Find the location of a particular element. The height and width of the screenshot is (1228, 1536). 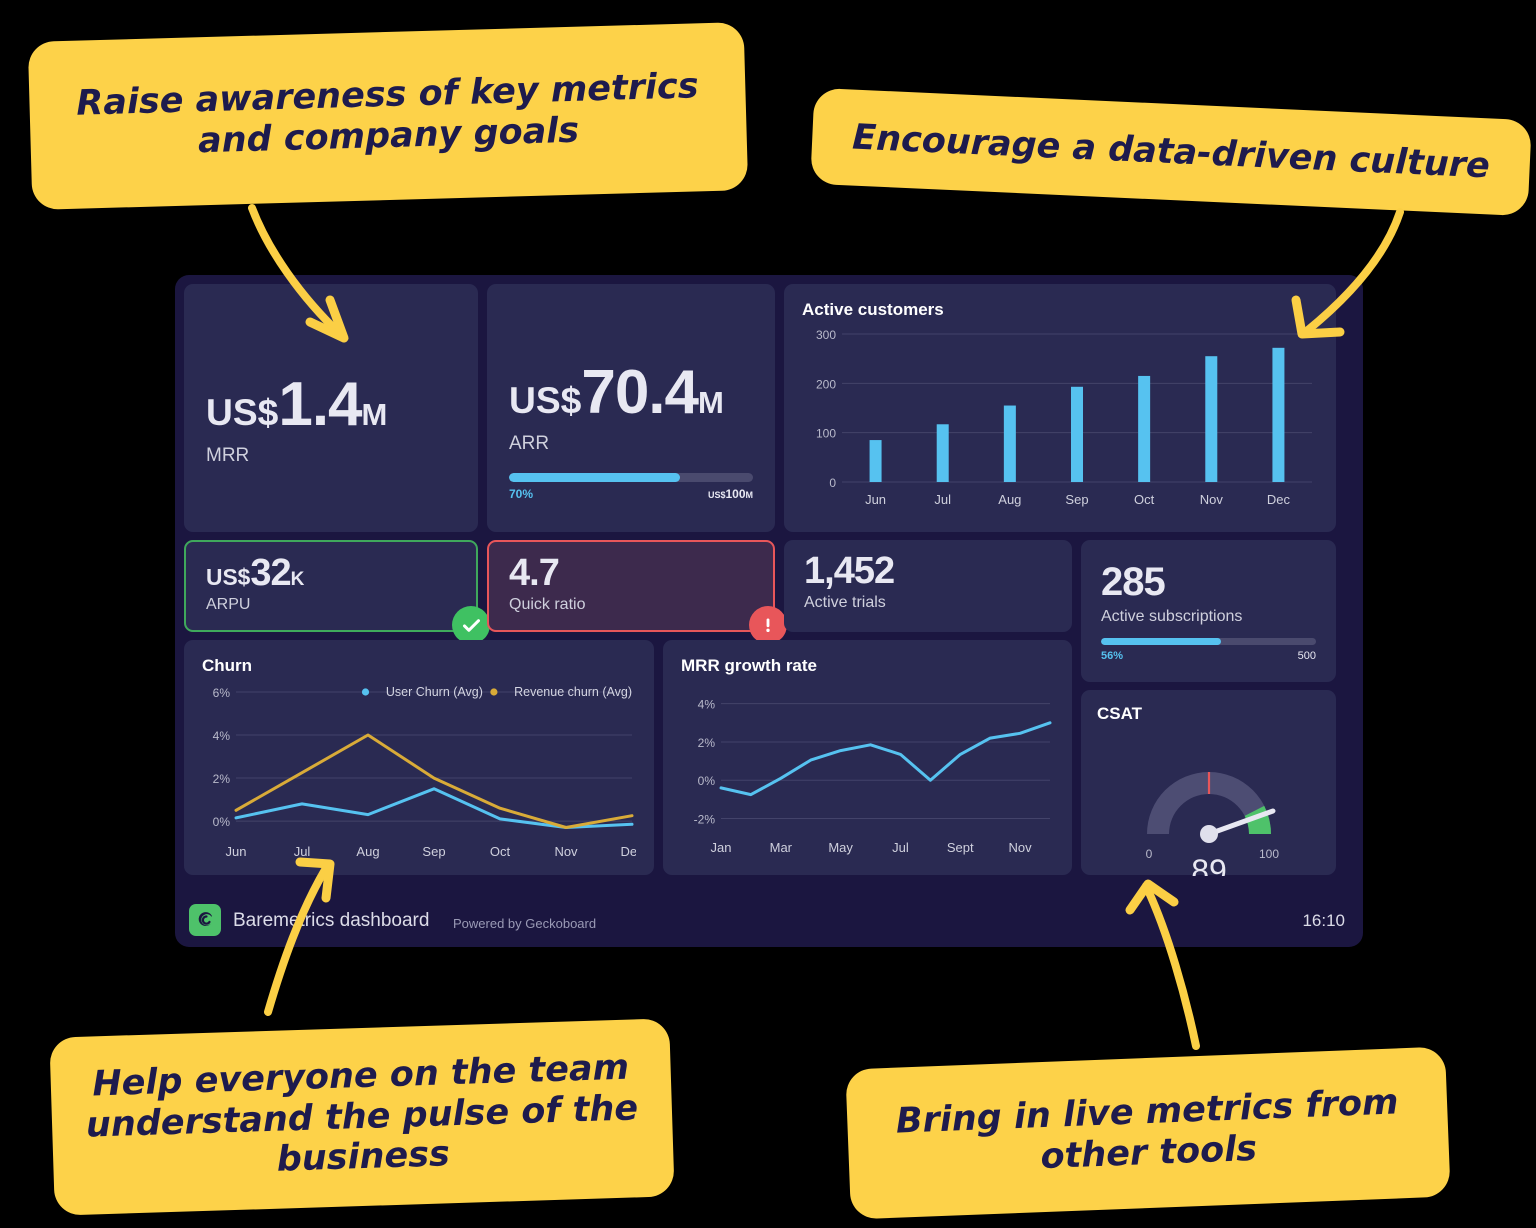

arpu-currency: US$ is located at coordinates (228, 577).